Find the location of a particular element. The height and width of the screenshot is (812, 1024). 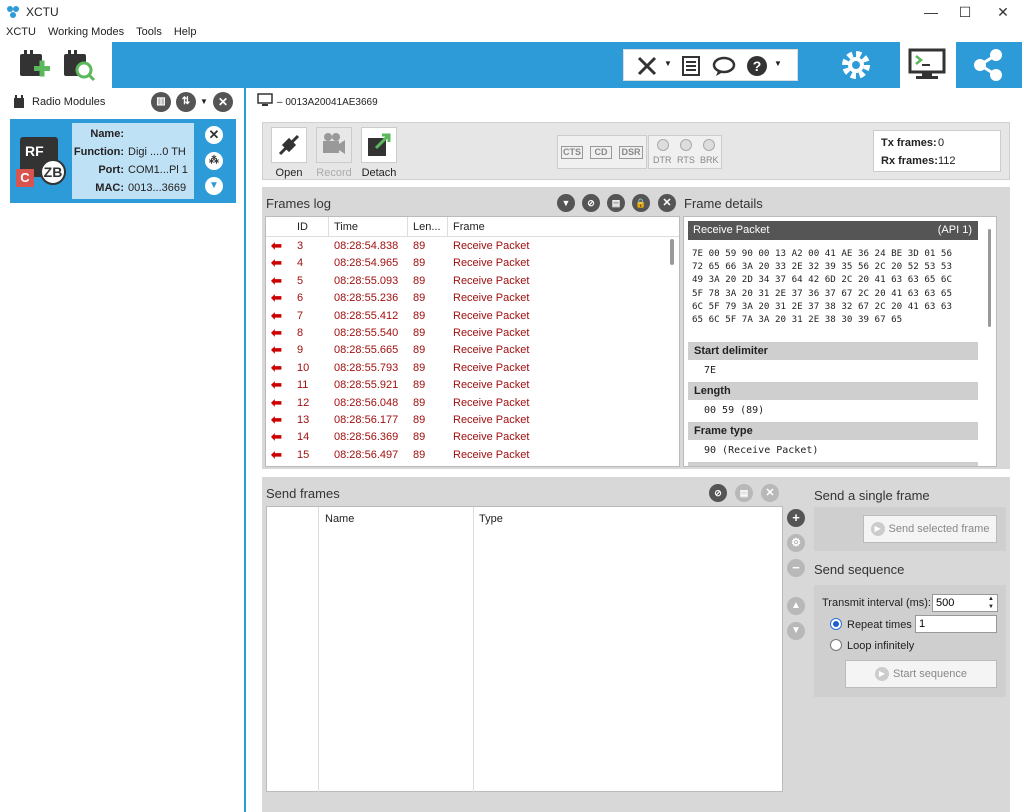

tools-group: ▼ ? ▼ is located at coordinates (710, 65).